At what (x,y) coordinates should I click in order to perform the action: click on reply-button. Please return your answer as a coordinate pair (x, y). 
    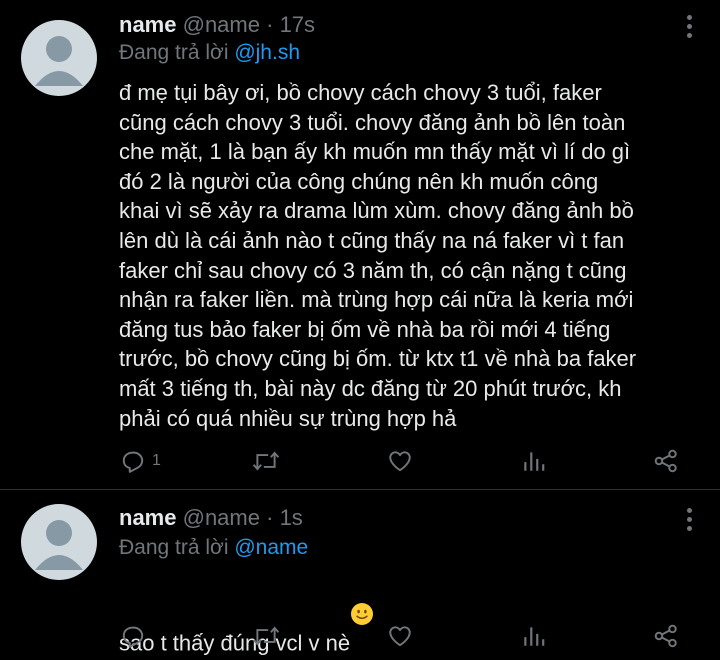
    Looking at the image, I should click on (133, 636).